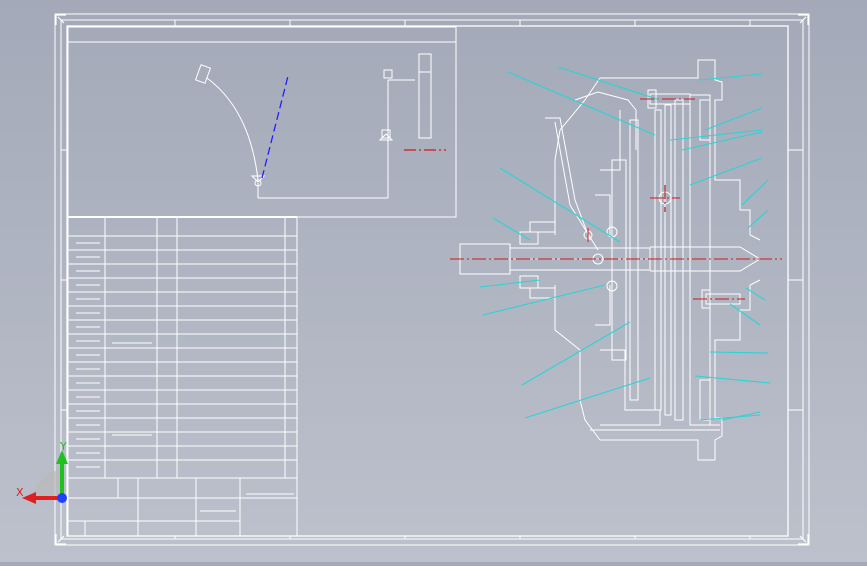 Image resolution: width=867 pixels, height=566 pixels. I want to click on triad-graphic, so click(45, 477).